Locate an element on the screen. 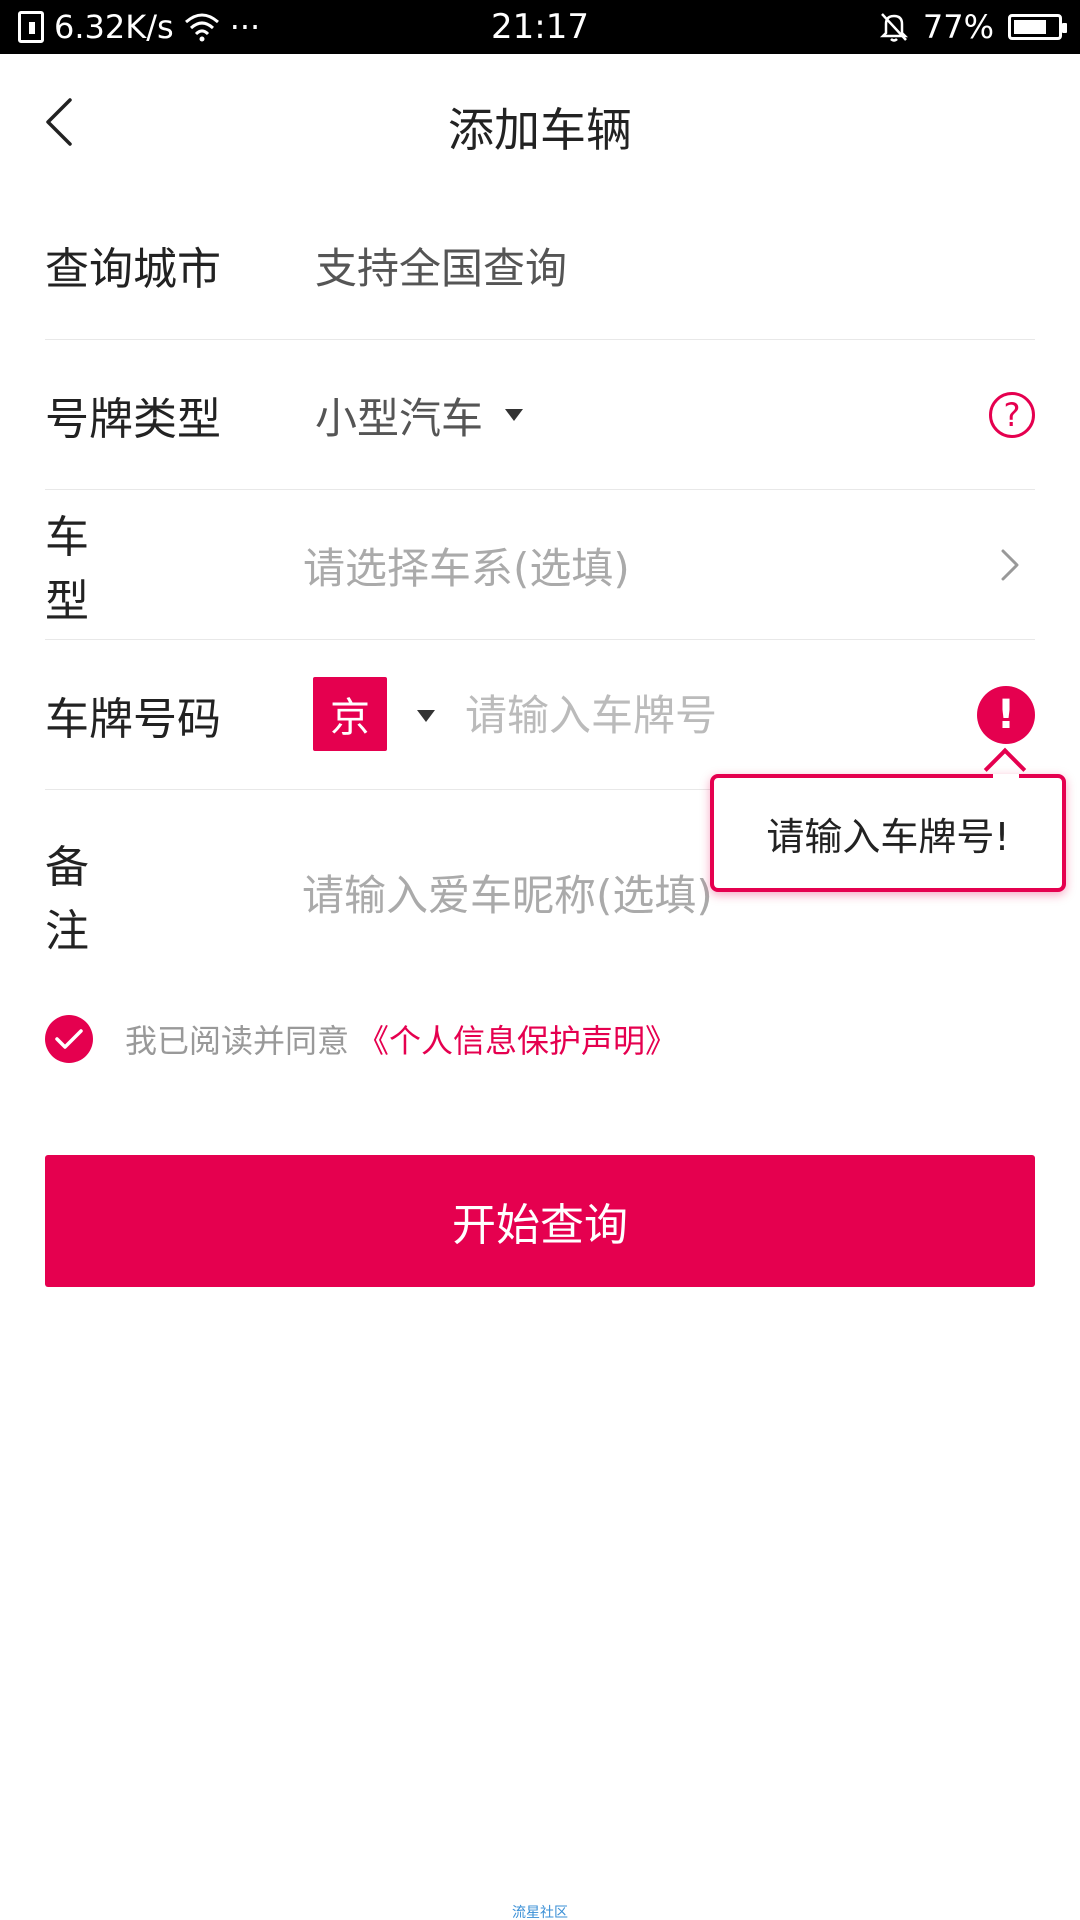 This screenshot has height=1920, width=1080. page-header: 添加车辆 is located at coordinates (540, 121).